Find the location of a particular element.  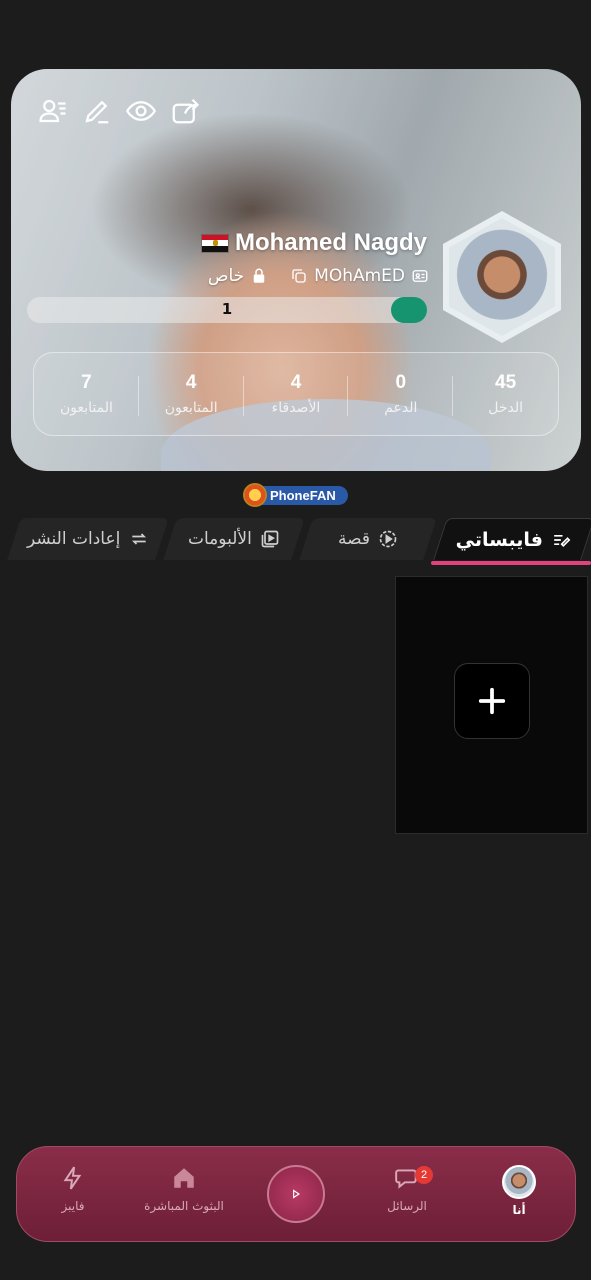

level-progress-fill is located at coordinates (409, 310).